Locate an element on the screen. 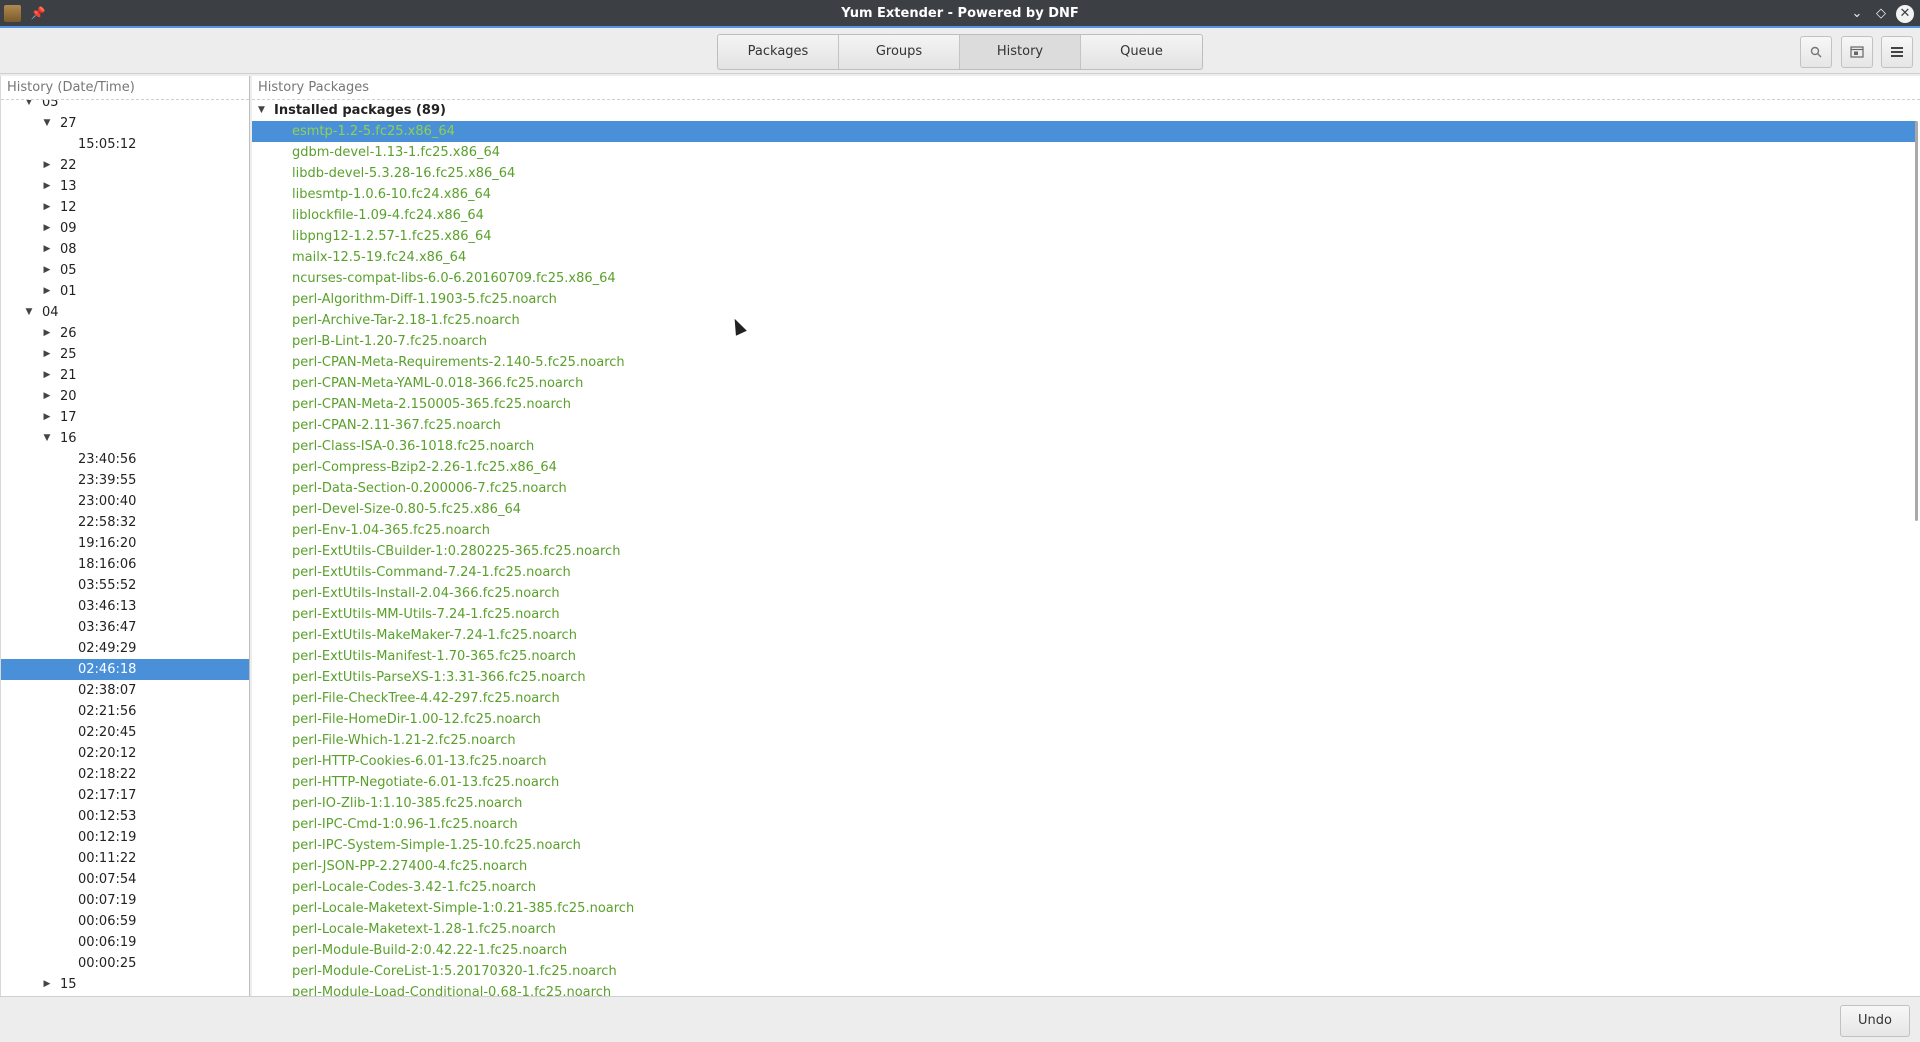  history-tree-item: 02:20:45 is located at coordinates (125, 732).